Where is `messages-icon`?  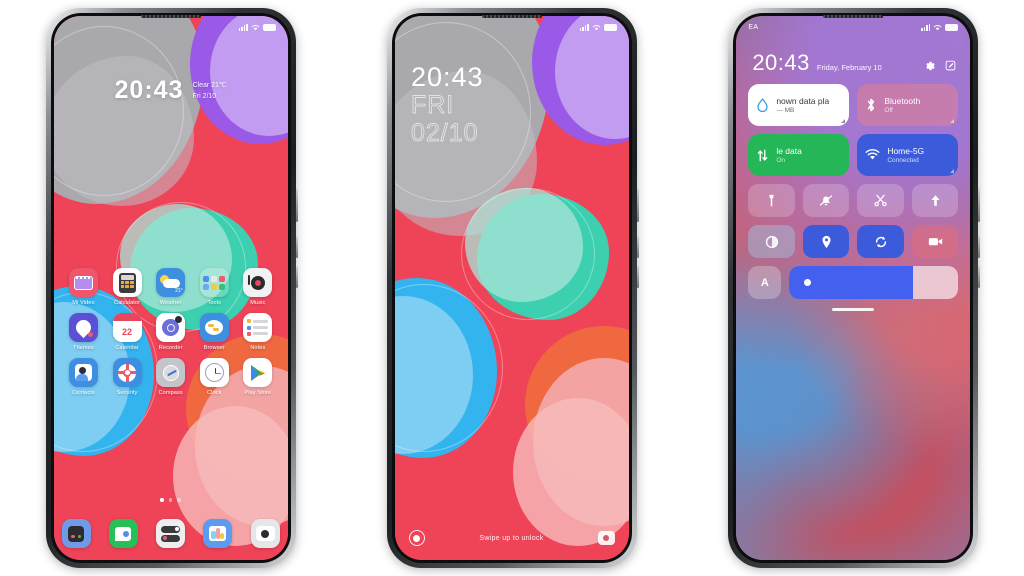 messages-icon is located at coordinates (123, 533).